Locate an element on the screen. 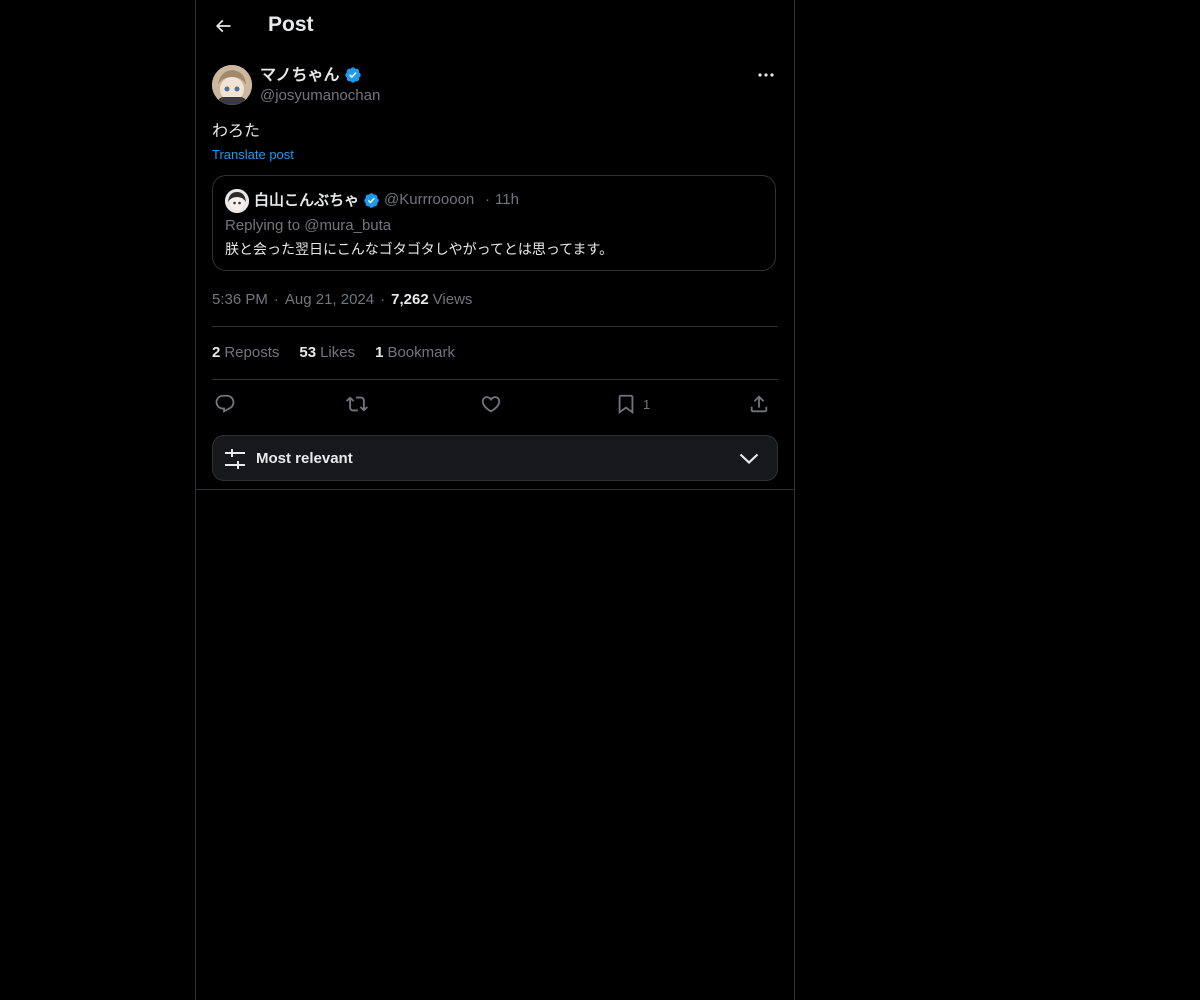 This screenshot has height=1000, width=1200. post-stats: 2 Reposts 53 Likes 1 Bookmark is located at coordinates (333, 353).